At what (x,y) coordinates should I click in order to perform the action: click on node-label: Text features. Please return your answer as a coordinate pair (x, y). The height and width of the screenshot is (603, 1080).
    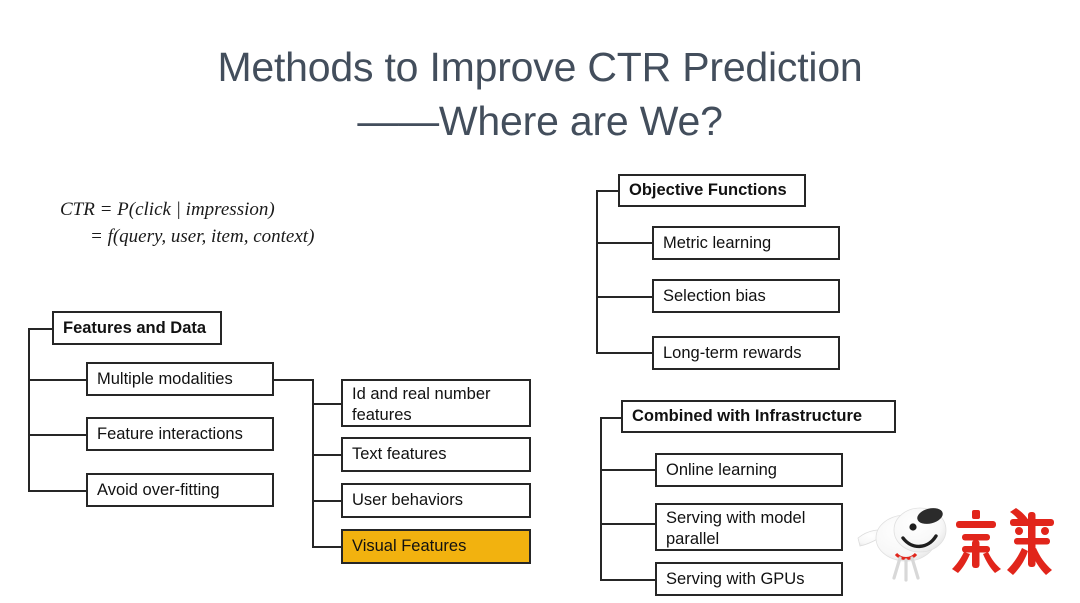
    Looking at the image, I should click on (399, 454).